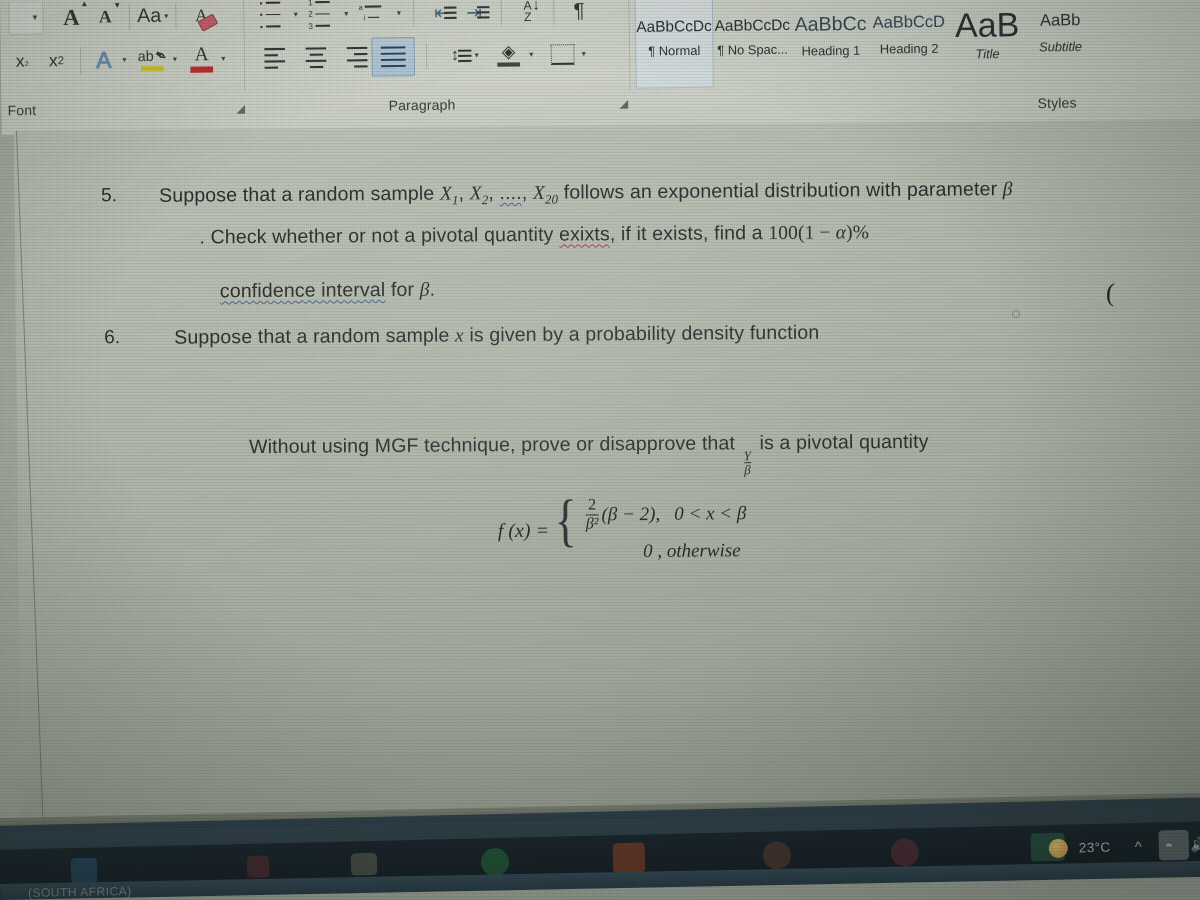 The image size is (1200, 900). What do you see at coordinates (495, 862) in the screenshot?
I see `whatsapp-icon` at bounding box center [495, 862].